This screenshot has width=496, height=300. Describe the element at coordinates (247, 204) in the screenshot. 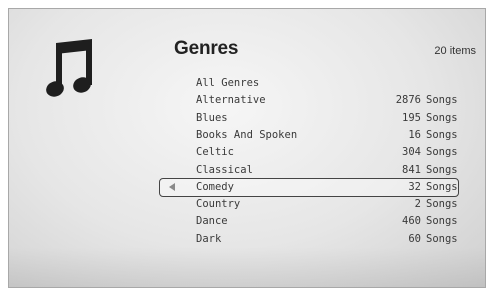

I see `genre-list-item: Country 2 Songs` at that location.